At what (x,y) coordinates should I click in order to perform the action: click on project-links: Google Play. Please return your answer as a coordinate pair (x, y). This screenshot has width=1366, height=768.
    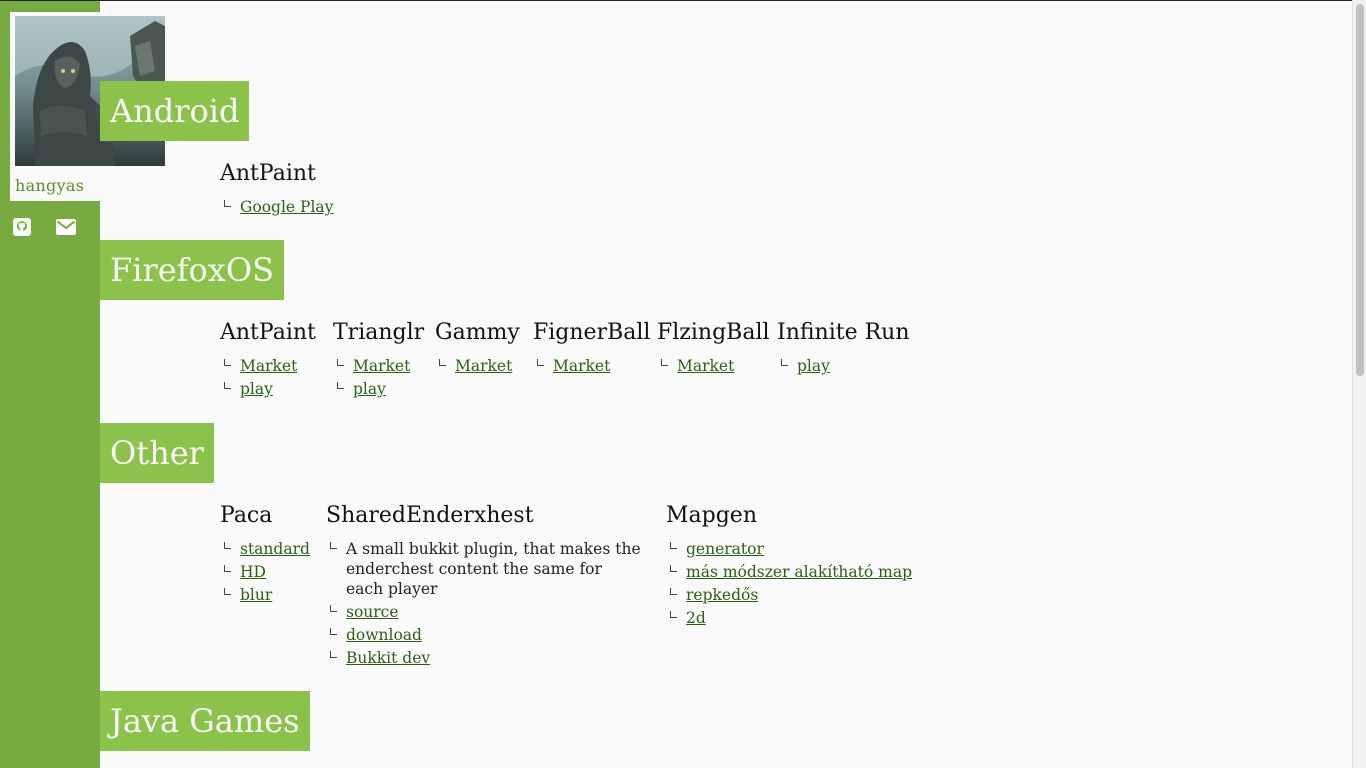
    Looking at the image, I should click on (276, 207).